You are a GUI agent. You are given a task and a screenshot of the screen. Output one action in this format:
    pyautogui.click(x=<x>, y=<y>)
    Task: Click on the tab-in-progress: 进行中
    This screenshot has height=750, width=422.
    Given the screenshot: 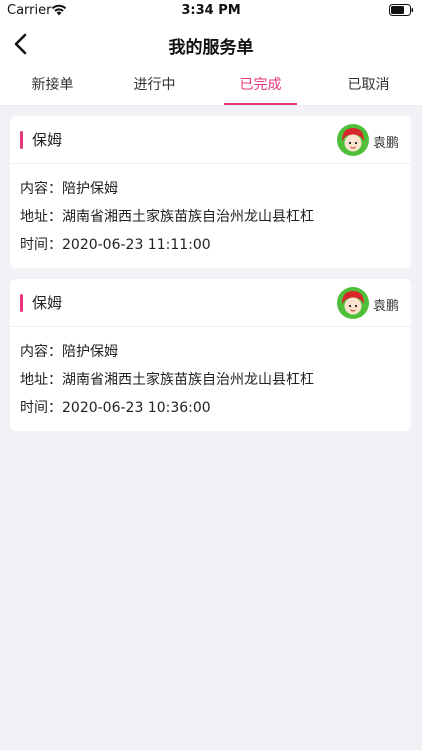 What is the action you would take?
    pyautogui.click(x=154, y=86)
    